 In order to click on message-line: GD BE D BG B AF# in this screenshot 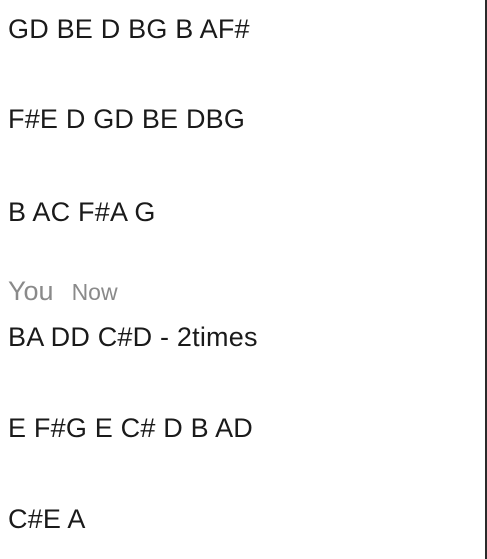, I will do `click(129, 29)`.